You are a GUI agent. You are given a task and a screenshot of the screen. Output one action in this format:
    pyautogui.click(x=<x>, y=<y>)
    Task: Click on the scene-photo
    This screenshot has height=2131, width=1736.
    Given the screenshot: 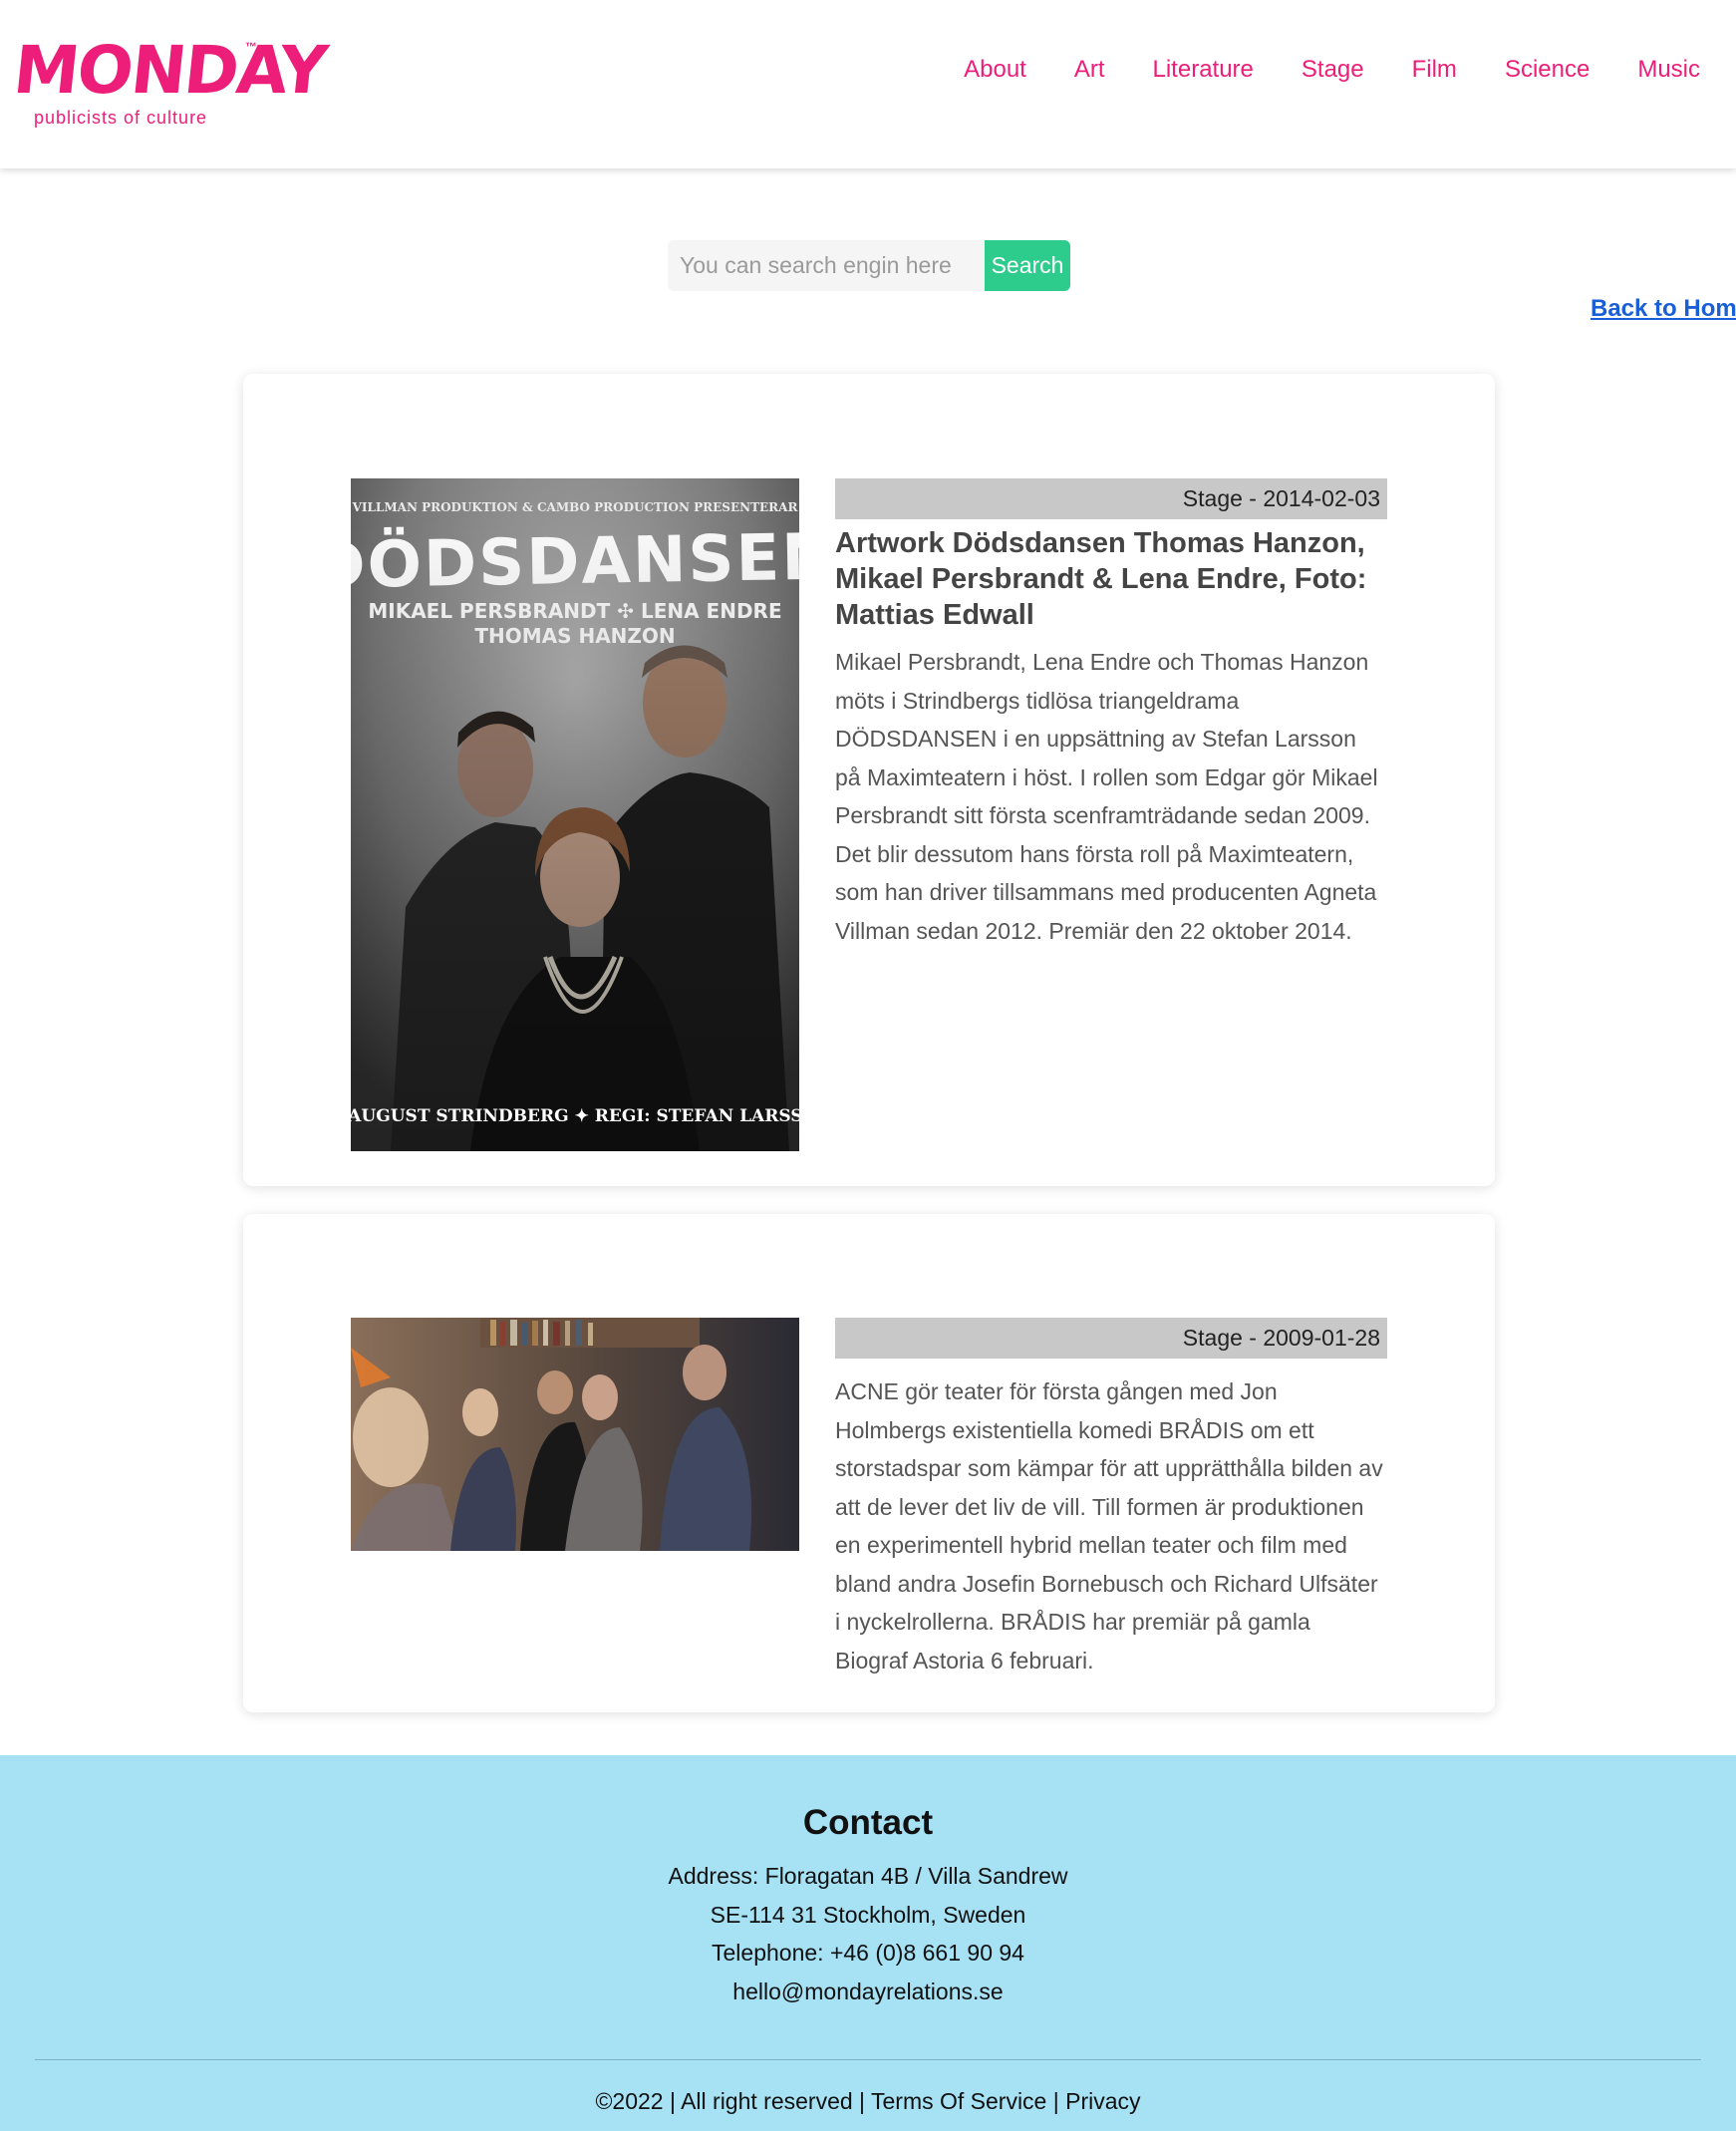 What is the action you would take?
    pyautogui.click(x=575, y=1434)
    